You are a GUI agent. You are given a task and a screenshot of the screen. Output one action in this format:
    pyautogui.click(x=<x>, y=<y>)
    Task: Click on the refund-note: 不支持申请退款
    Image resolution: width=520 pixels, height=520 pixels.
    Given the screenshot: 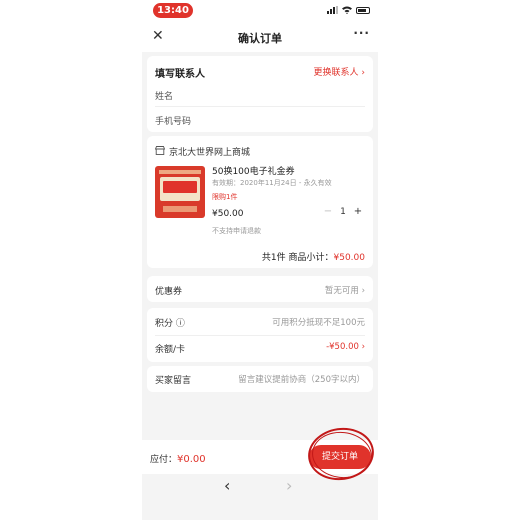 What is the action you would take?
    pyautogui.click(x=236, y=231)
    